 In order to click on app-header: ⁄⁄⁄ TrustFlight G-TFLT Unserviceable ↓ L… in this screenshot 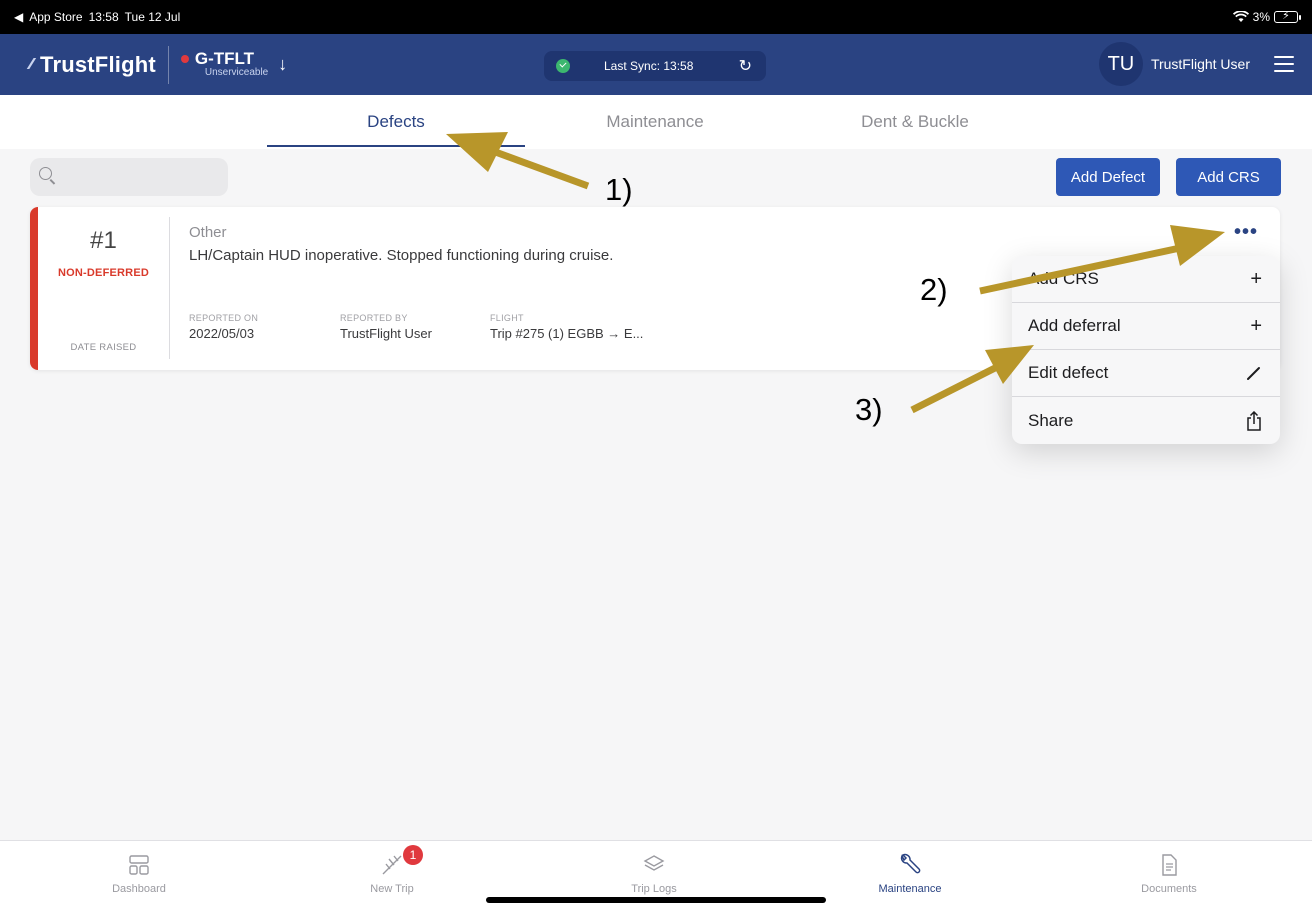, I will do `click(656, 64)`.